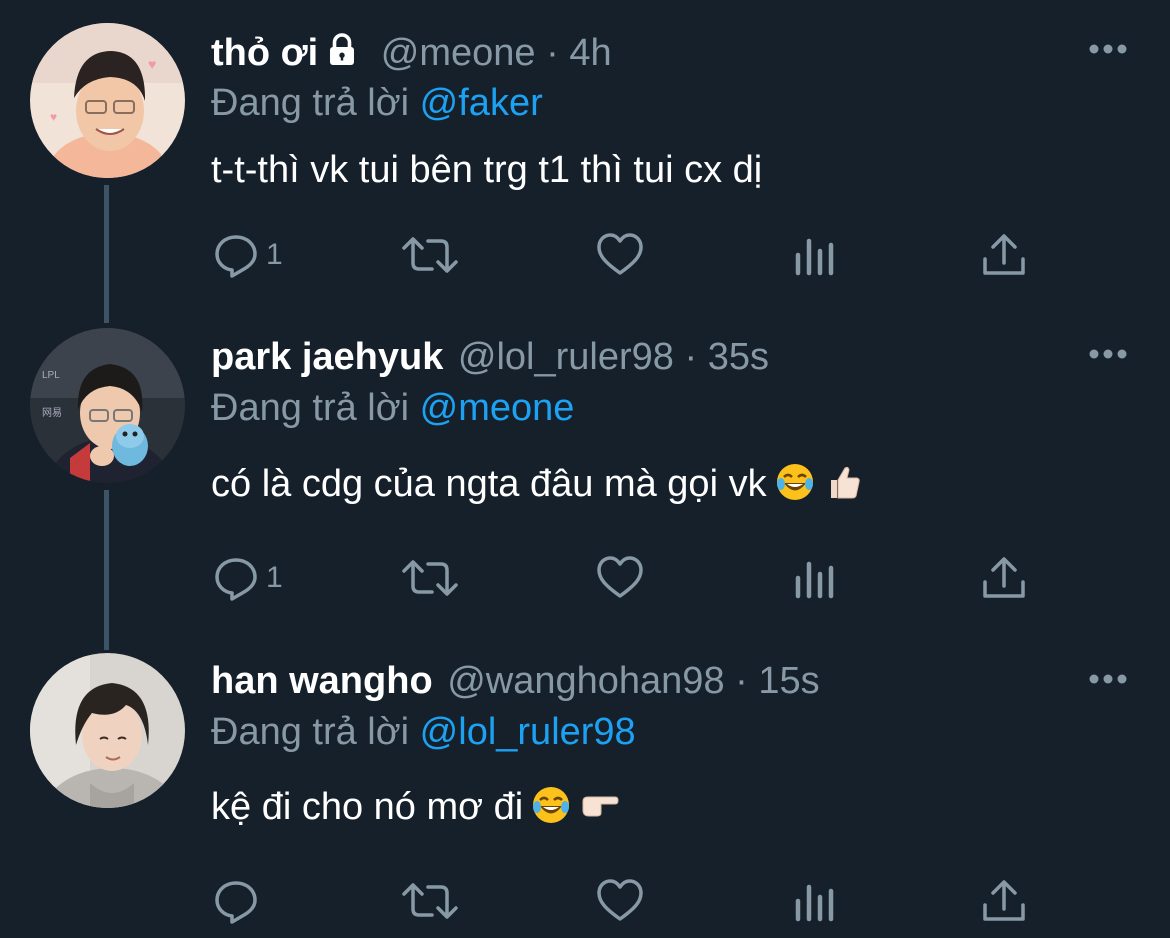  Describe the element at coordinates (481, 103) in the screenshot. I see `reply-mention-link: @faker` at that location.